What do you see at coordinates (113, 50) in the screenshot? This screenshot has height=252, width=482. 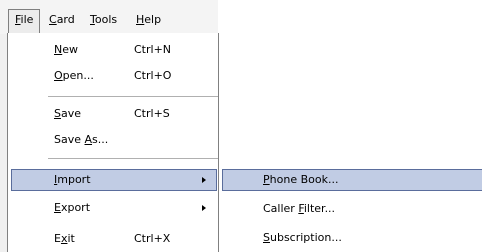 I see `file-menu-new: New Ctrl+N` at bounding box center [113, 50].